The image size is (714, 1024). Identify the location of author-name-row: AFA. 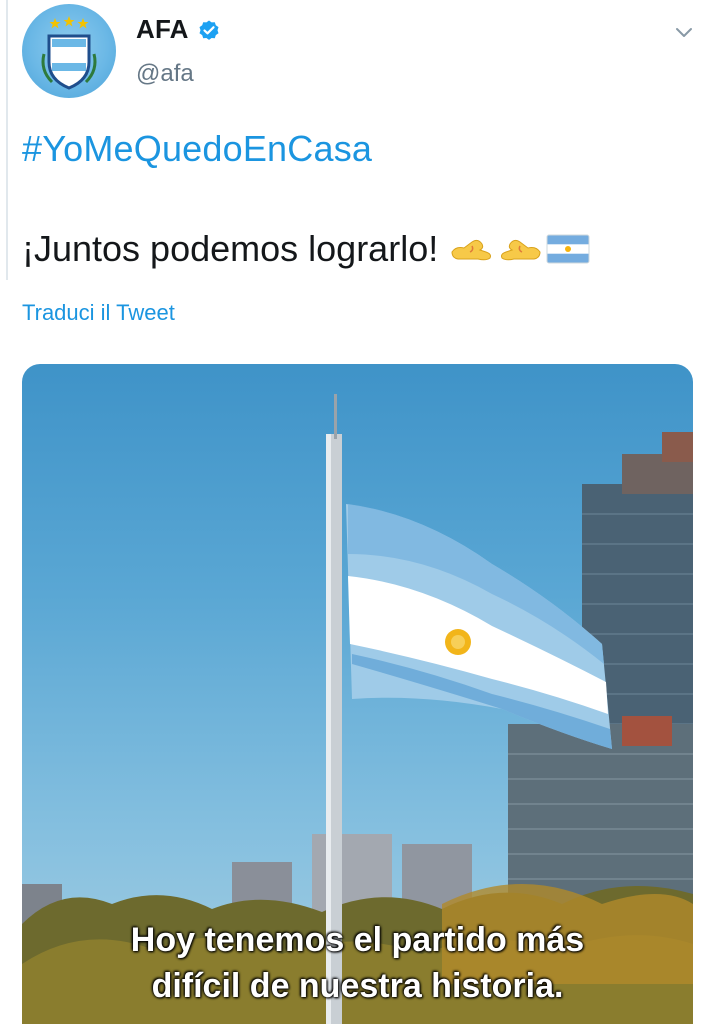
(178, 29).